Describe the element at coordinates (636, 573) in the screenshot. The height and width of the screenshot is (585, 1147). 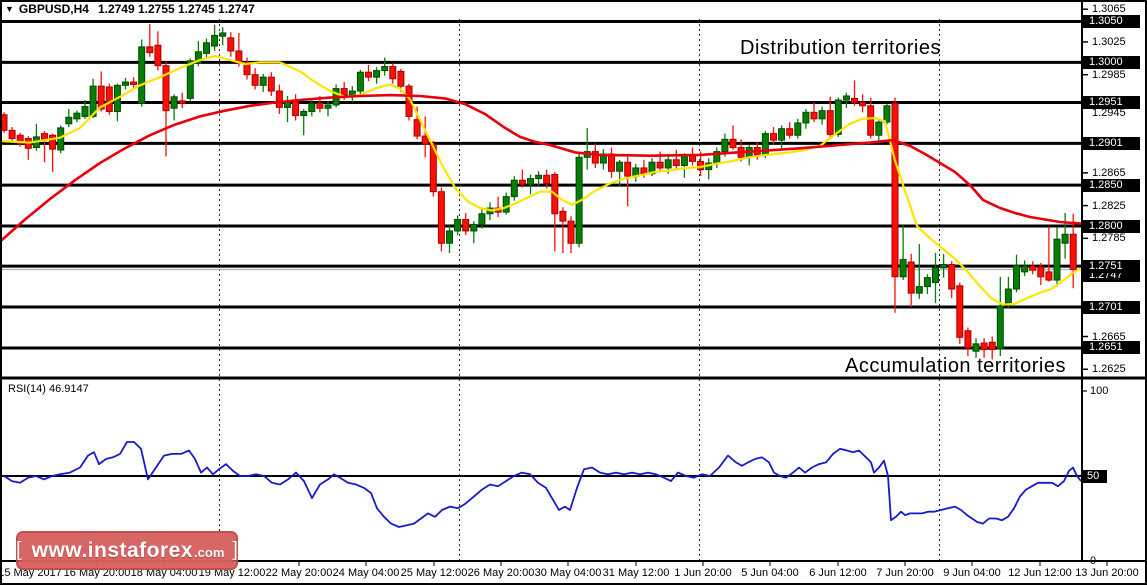
I see `time-axis-label: 31 May 12:00` at that location.